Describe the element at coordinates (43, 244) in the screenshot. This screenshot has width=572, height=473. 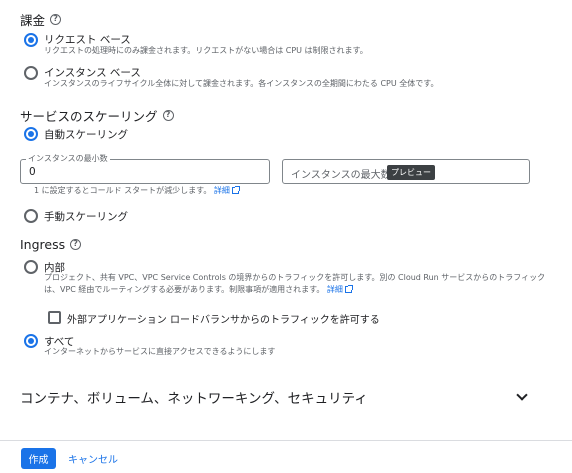
I see `ingress-title: Ingress` at that location.